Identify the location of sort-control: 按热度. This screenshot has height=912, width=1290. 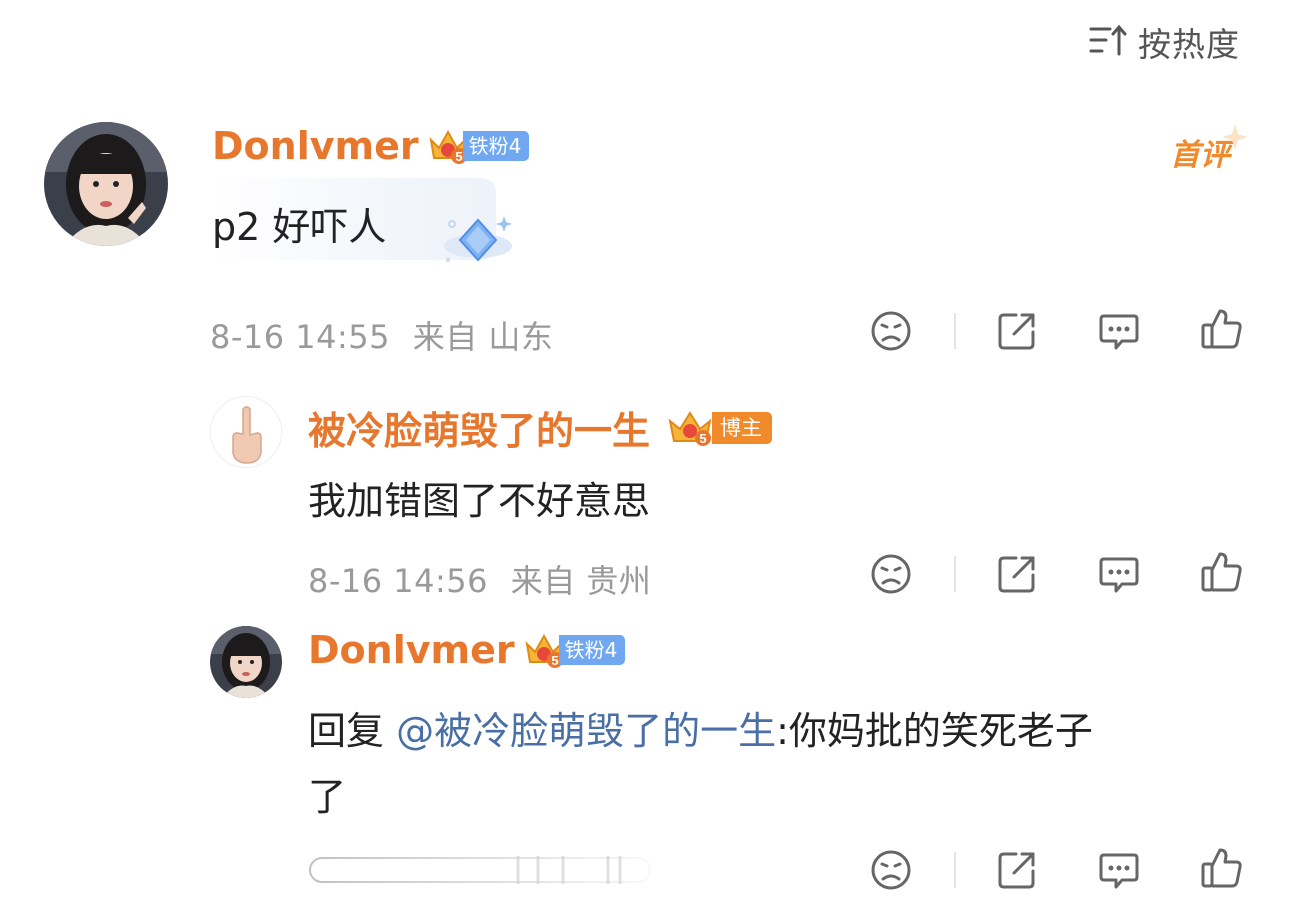
(1164, 42).